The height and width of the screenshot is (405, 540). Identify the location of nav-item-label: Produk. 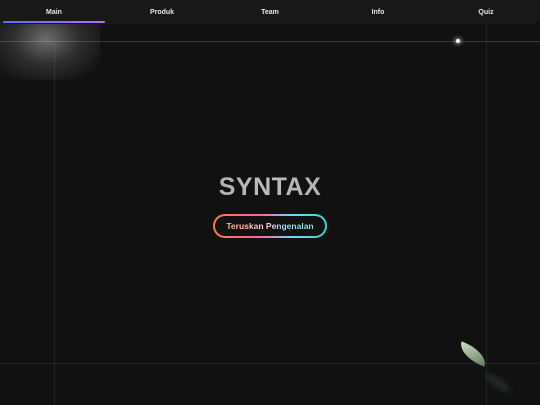
(162, 12).